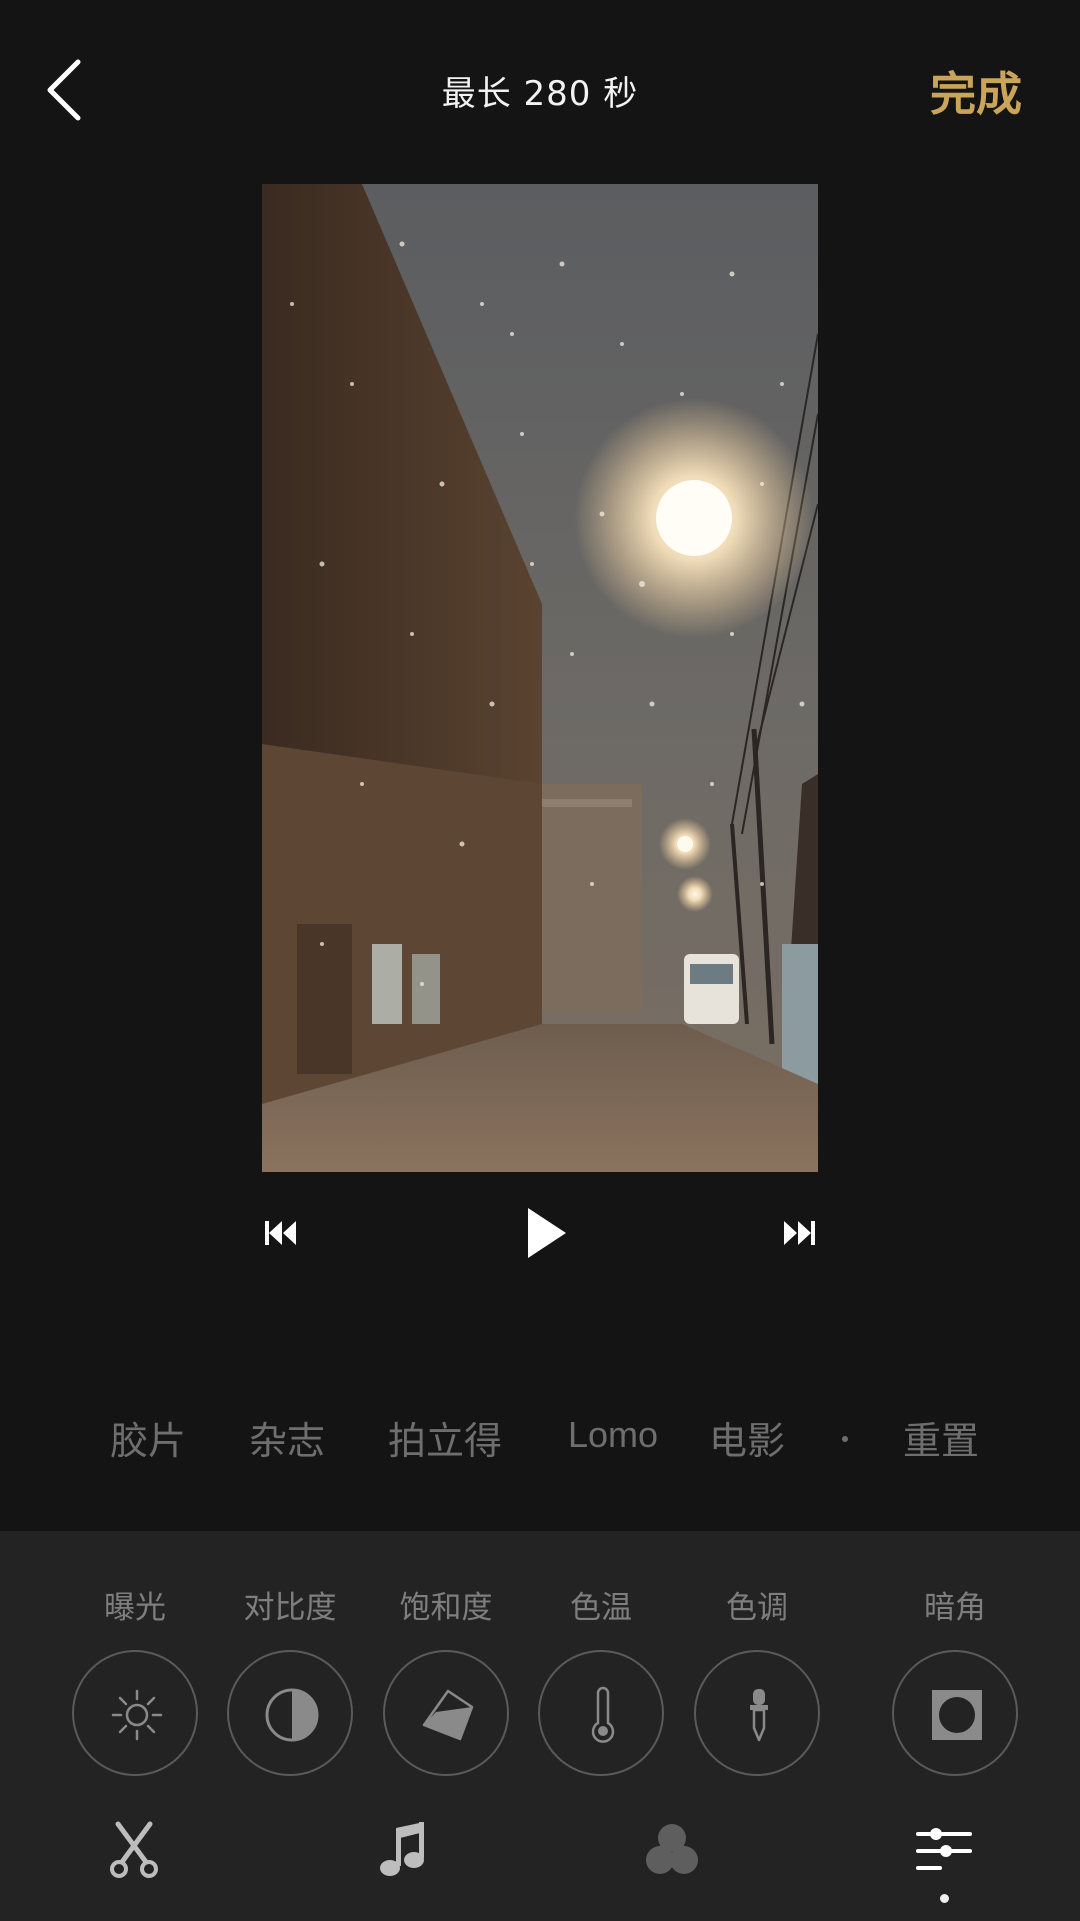 Image resolution: width=1080 pixels, height=1921 pixels. I want to click on vignette-button, so click(955, 1713).